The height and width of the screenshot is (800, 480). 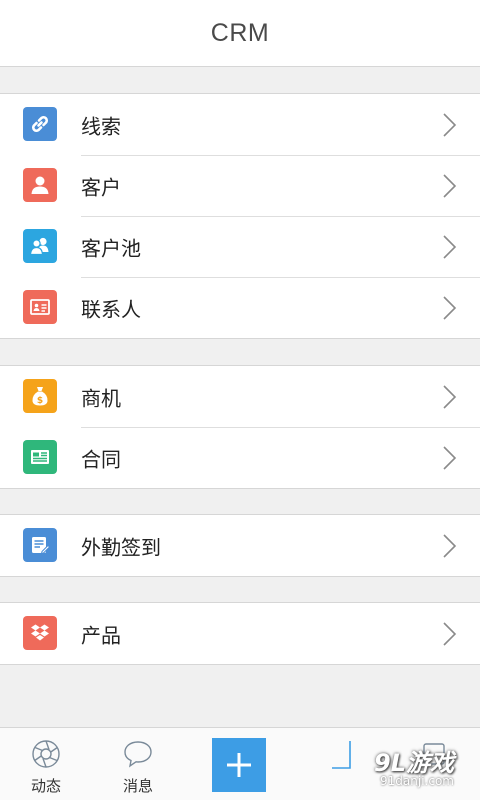 I want to click on tab-messages: 消息, so click(x=138, y=764).